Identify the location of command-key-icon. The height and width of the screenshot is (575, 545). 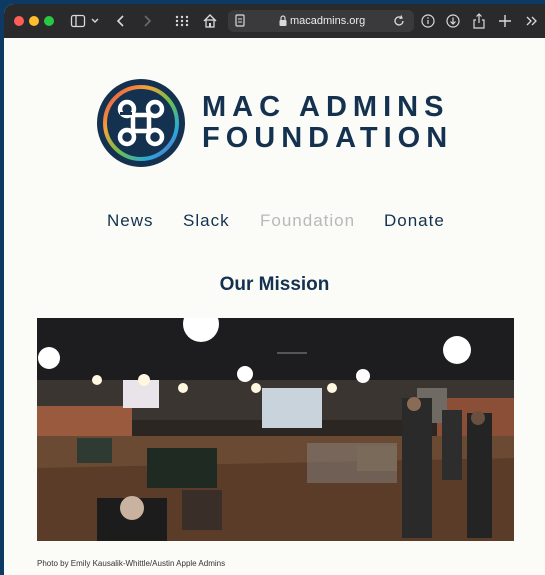
(141, 123).